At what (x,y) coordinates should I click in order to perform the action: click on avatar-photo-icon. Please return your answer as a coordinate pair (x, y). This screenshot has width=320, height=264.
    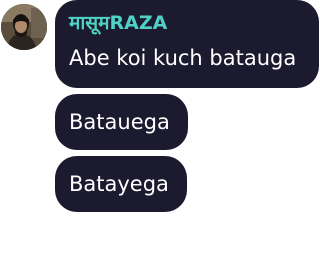
    Looking at the image, I should click on (24, 27).